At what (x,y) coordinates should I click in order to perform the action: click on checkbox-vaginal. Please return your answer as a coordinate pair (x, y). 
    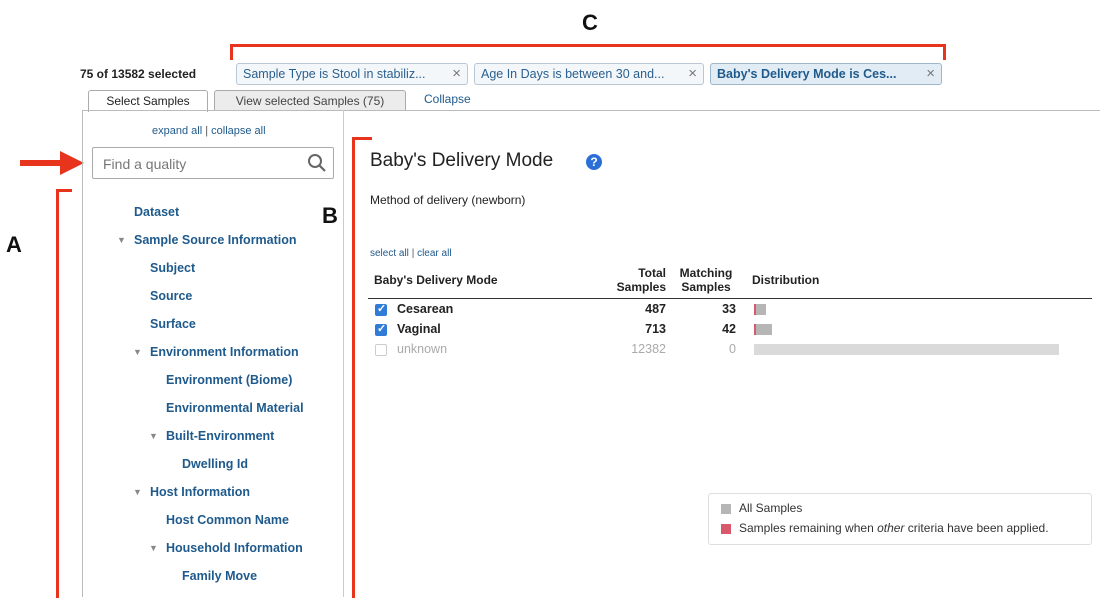
    Looking at the image, I should click on (381, 329).